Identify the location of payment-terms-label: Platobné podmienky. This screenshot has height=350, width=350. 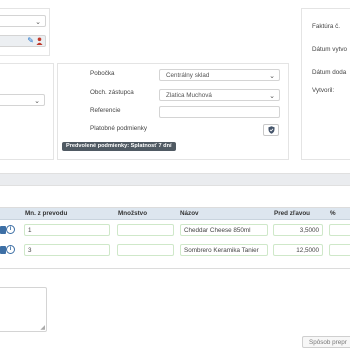
(119, 128).